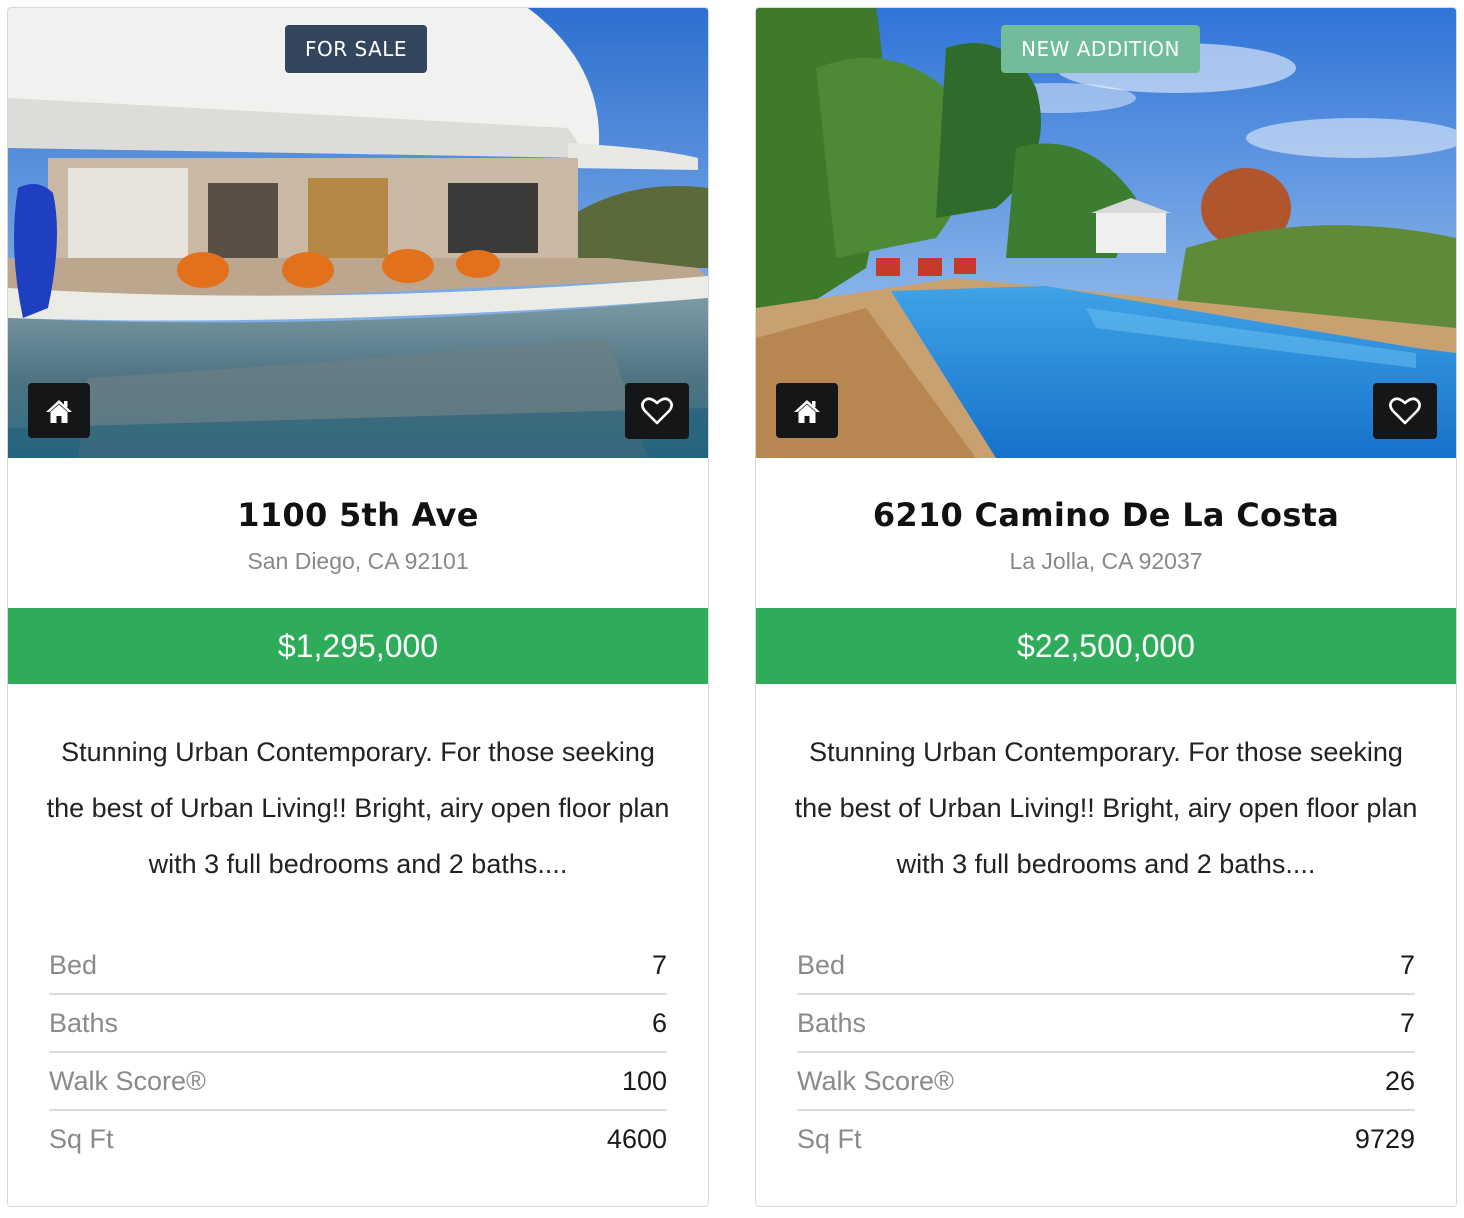 The width and height of the screenshot is (1464, 1218). I want to click on stat-row-walk-score: Walk Score® 100, so click(358, 1082).